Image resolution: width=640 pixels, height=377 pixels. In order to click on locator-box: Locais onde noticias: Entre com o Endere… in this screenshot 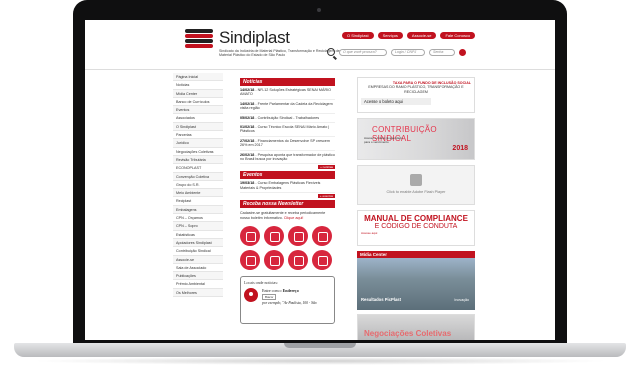, I will do `click(287, 300)`.